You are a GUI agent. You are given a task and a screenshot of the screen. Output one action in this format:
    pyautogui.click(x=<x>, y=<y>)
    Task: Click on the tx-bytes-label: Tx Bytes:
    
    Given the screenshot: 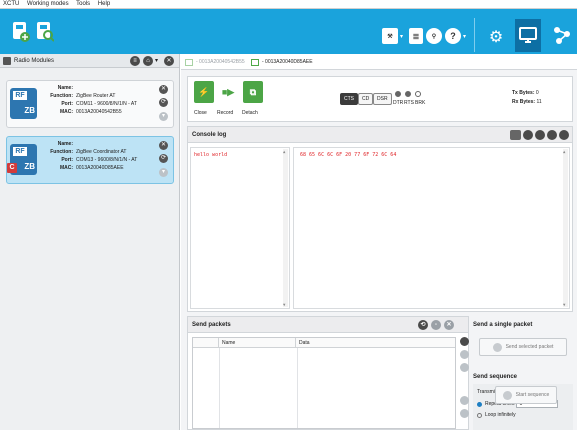 What is the action you would take?
    pyautogui.click(x=523, y=93)
    